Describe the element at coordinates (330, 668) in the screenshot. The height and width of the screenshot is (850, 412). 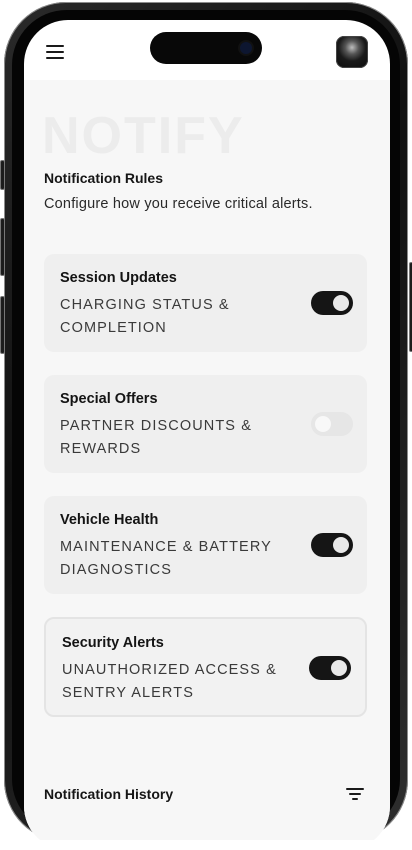
I see `security-alerts-toggle` at that location.